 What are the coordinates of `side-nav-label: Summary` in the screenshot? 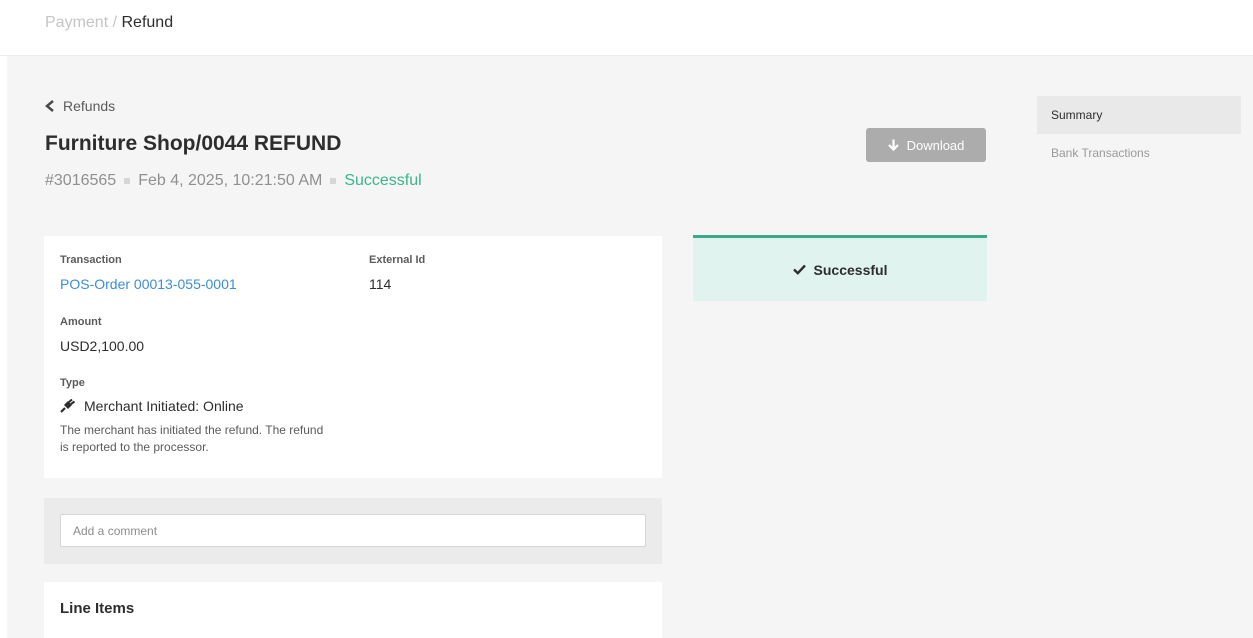 It's located at (1077, 115).